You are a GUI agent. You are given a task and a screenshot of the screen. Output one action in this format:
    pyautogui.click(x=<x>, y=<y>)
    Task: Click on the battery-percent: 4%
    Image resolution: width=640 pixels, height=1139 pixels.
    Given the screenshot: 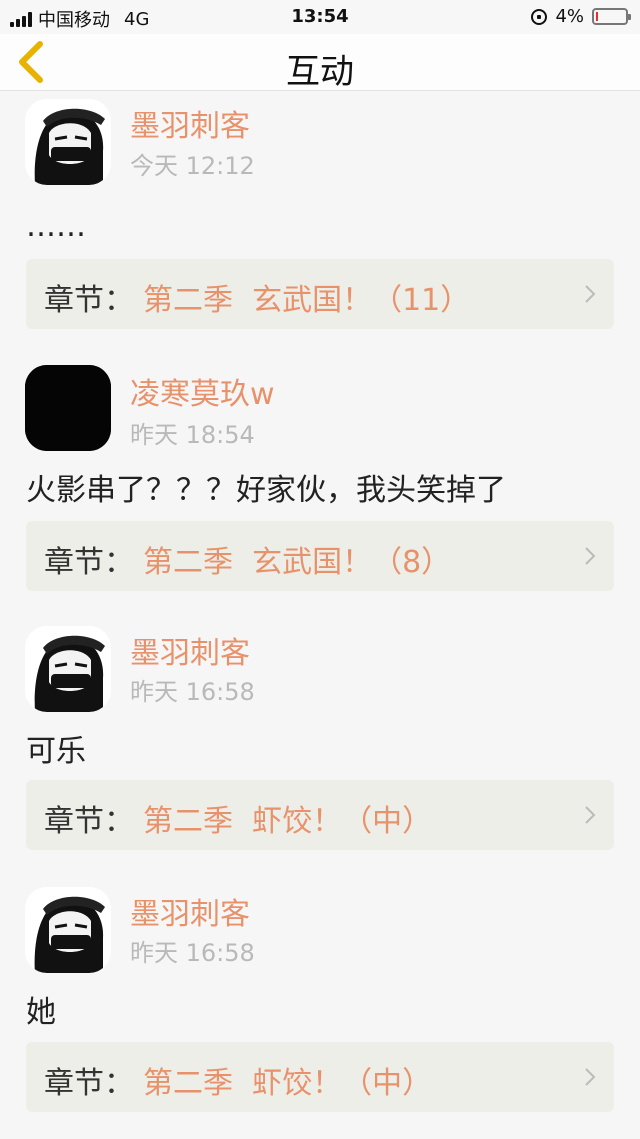 What is the action you would take?
    pyautogui.click(x=569, y=16)
    